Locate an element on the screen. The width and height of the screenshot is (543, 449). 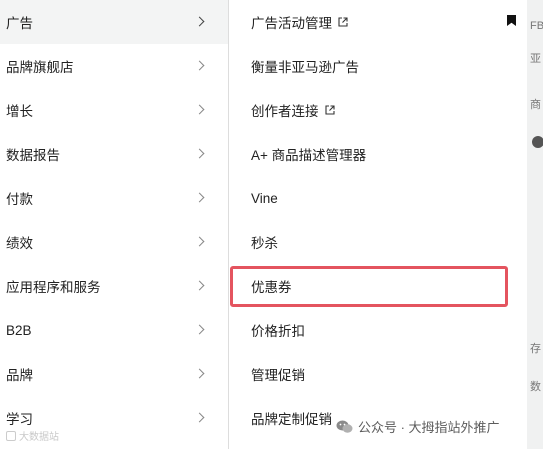
watermark-left: 大数据站 is located at coordinates (32, 435).